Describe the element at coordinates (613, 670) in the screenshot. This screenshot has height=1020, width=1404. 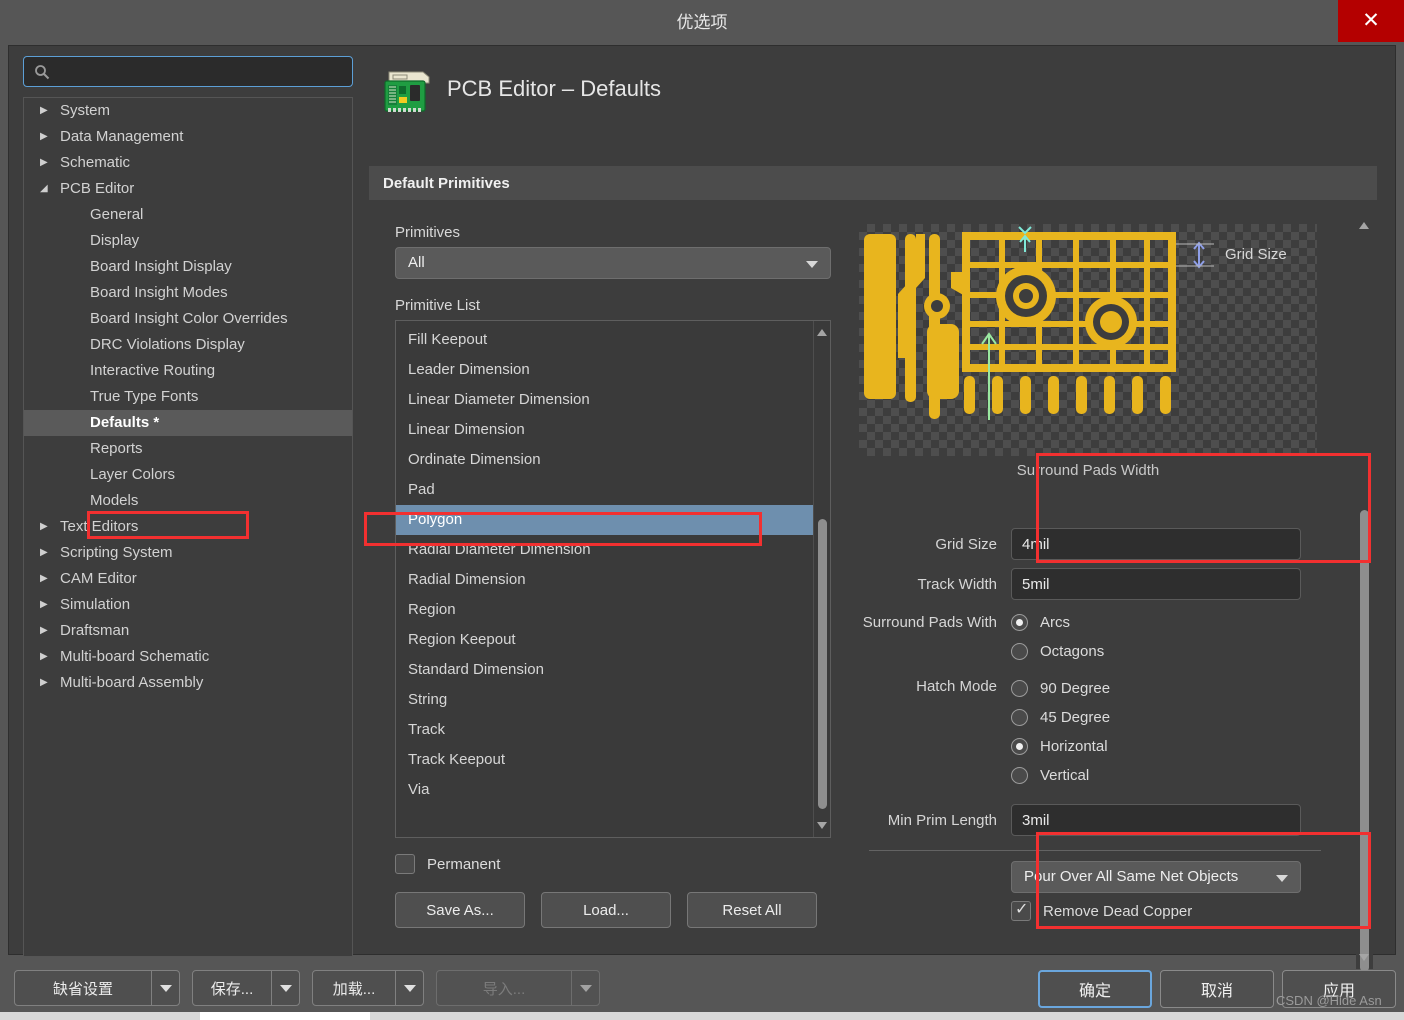
I see `list-item: Standard Dimension` at that location.